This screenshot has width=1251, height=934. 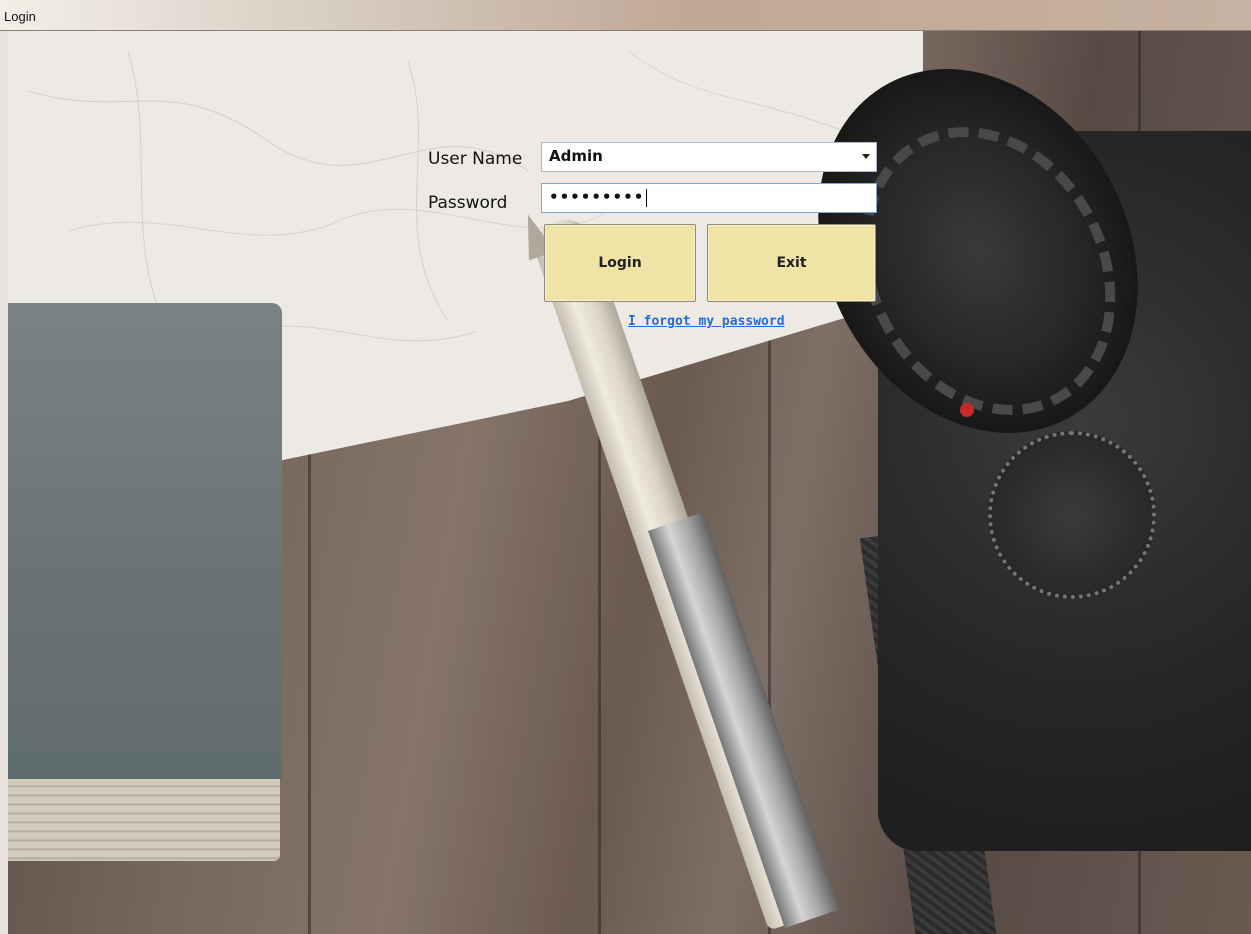 What do you see at coordinates (475, 159) in the screenshot?
I see `username-label: User Name` at bounding box center [475, 159].